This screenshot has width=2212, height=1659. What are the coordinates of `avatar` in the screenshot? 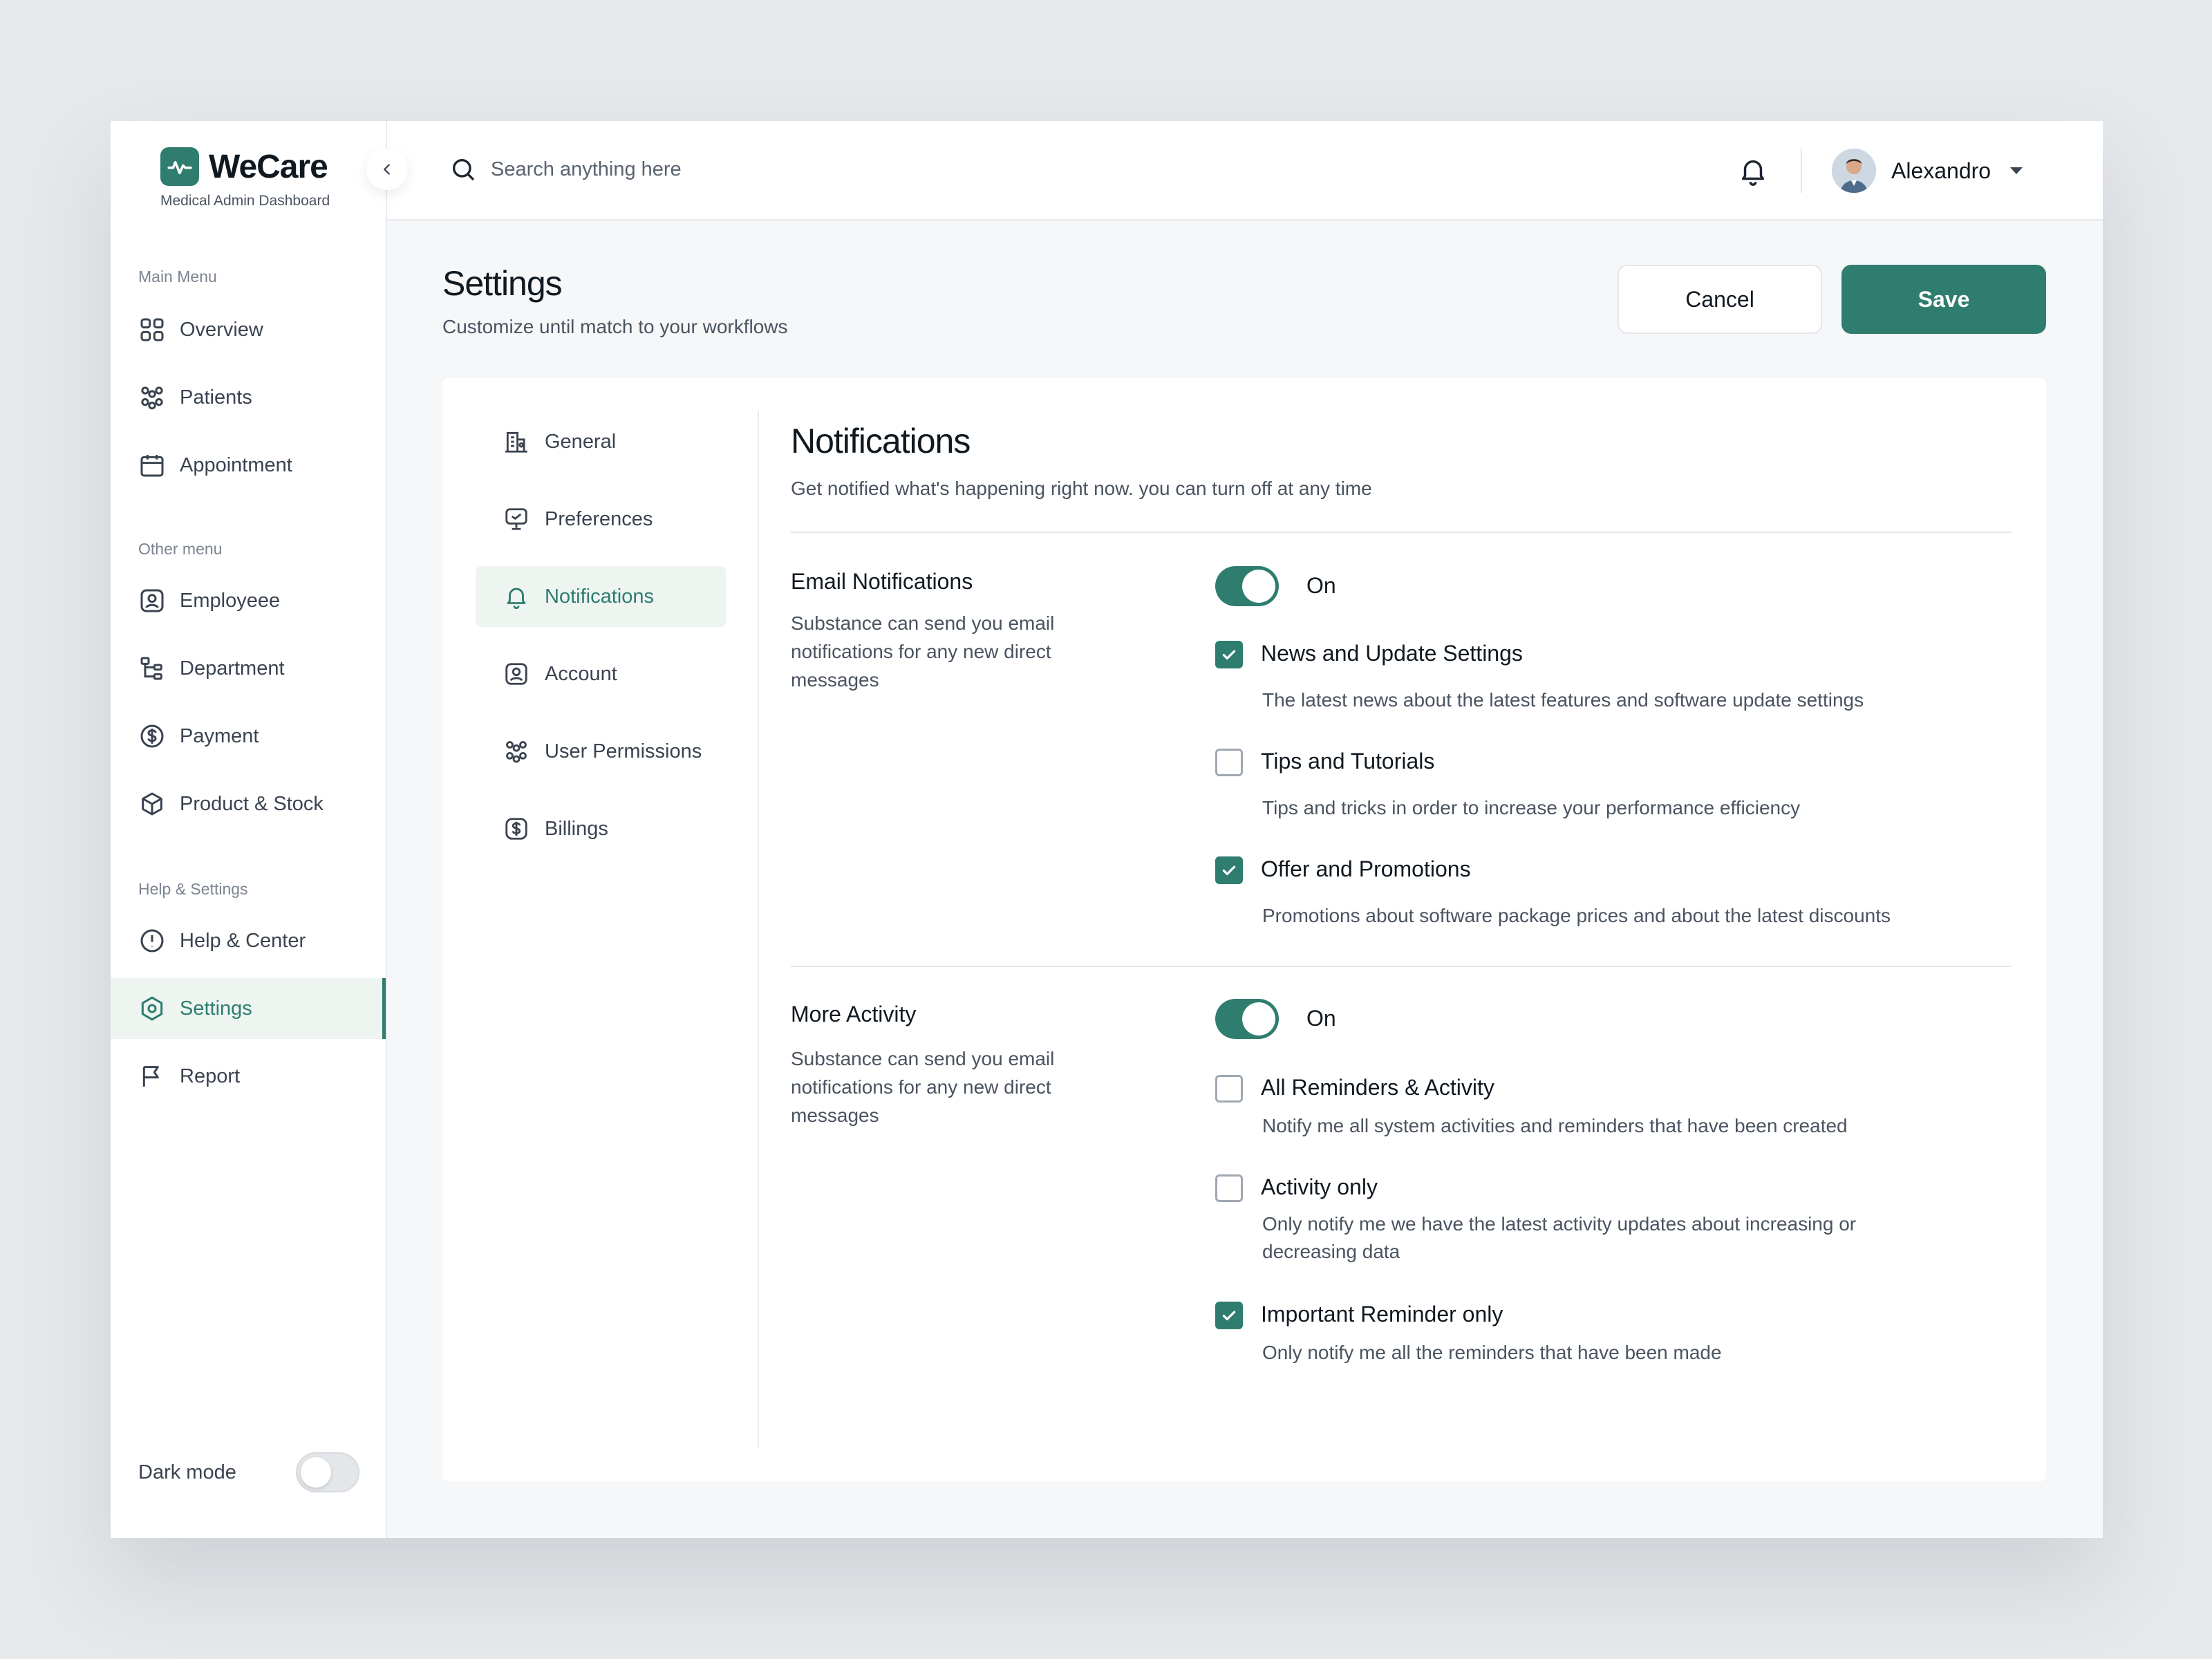 It's located at (1854, 171).